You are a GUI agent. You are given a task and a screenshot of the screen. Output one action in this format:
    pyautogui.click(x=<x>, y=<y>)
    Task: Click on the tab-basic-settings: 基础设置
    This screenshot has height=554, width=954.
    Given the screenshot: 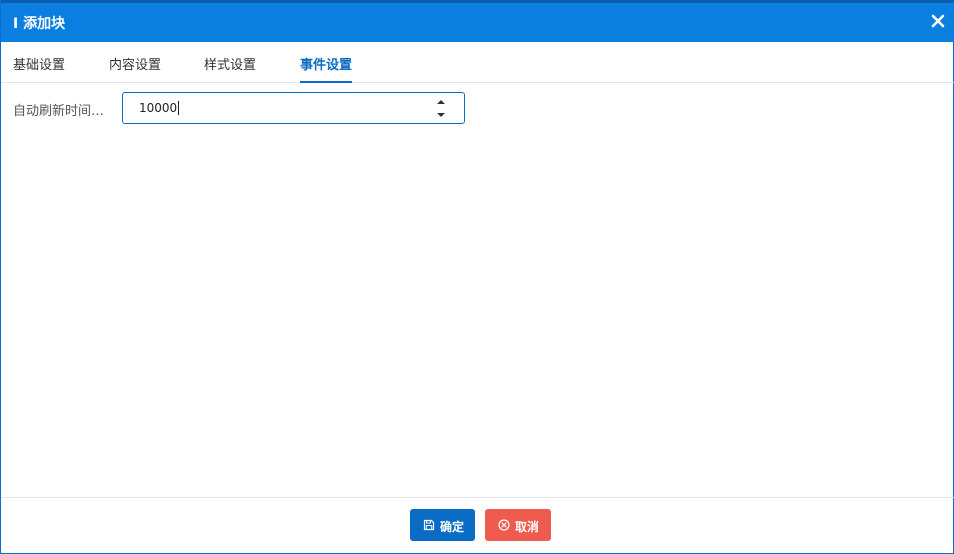 What is the action you would take?
    pyautogui.click(x=39, y=68)
    